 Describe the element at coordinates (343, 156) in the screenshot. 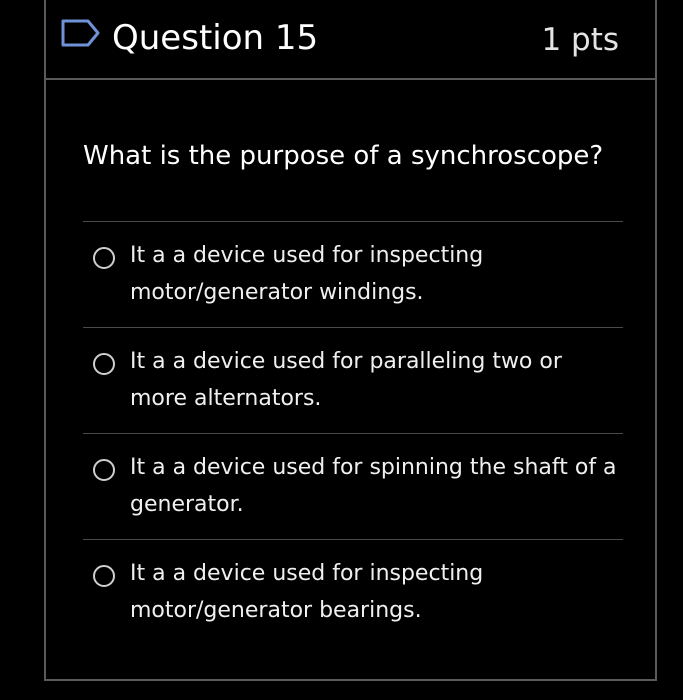

I see `question-prompt: What is the purpose of a synchroscope?` at that location.